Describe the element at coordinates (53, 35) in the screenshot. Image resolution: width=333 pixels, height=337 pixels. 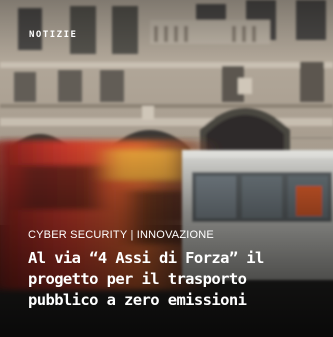
I see `section-label: NOTIZIE` at that location.